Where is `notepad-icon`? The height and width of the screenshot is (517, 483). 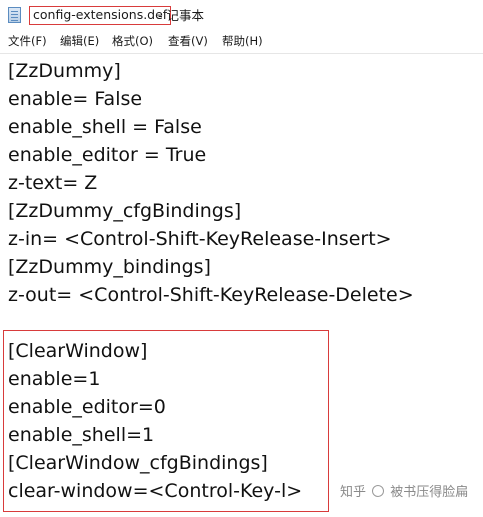
notepad-icon is located at coordinates (14, 15).